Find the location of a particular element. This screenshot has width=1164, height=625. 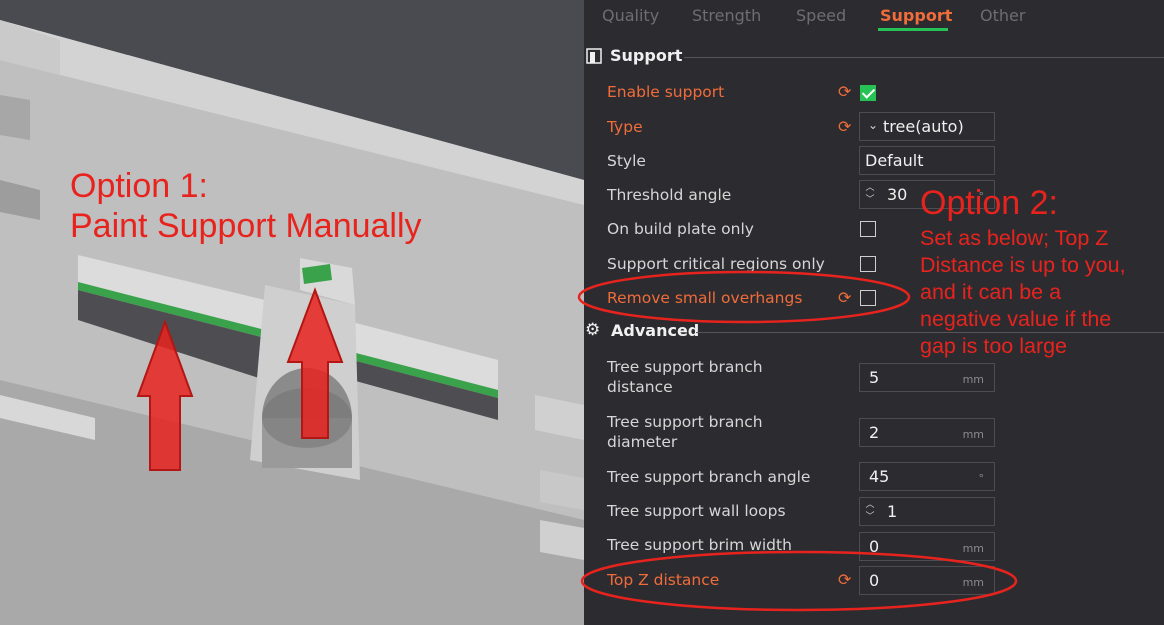

threshold-angle-value: 30 is located at coordinates (897, 194).